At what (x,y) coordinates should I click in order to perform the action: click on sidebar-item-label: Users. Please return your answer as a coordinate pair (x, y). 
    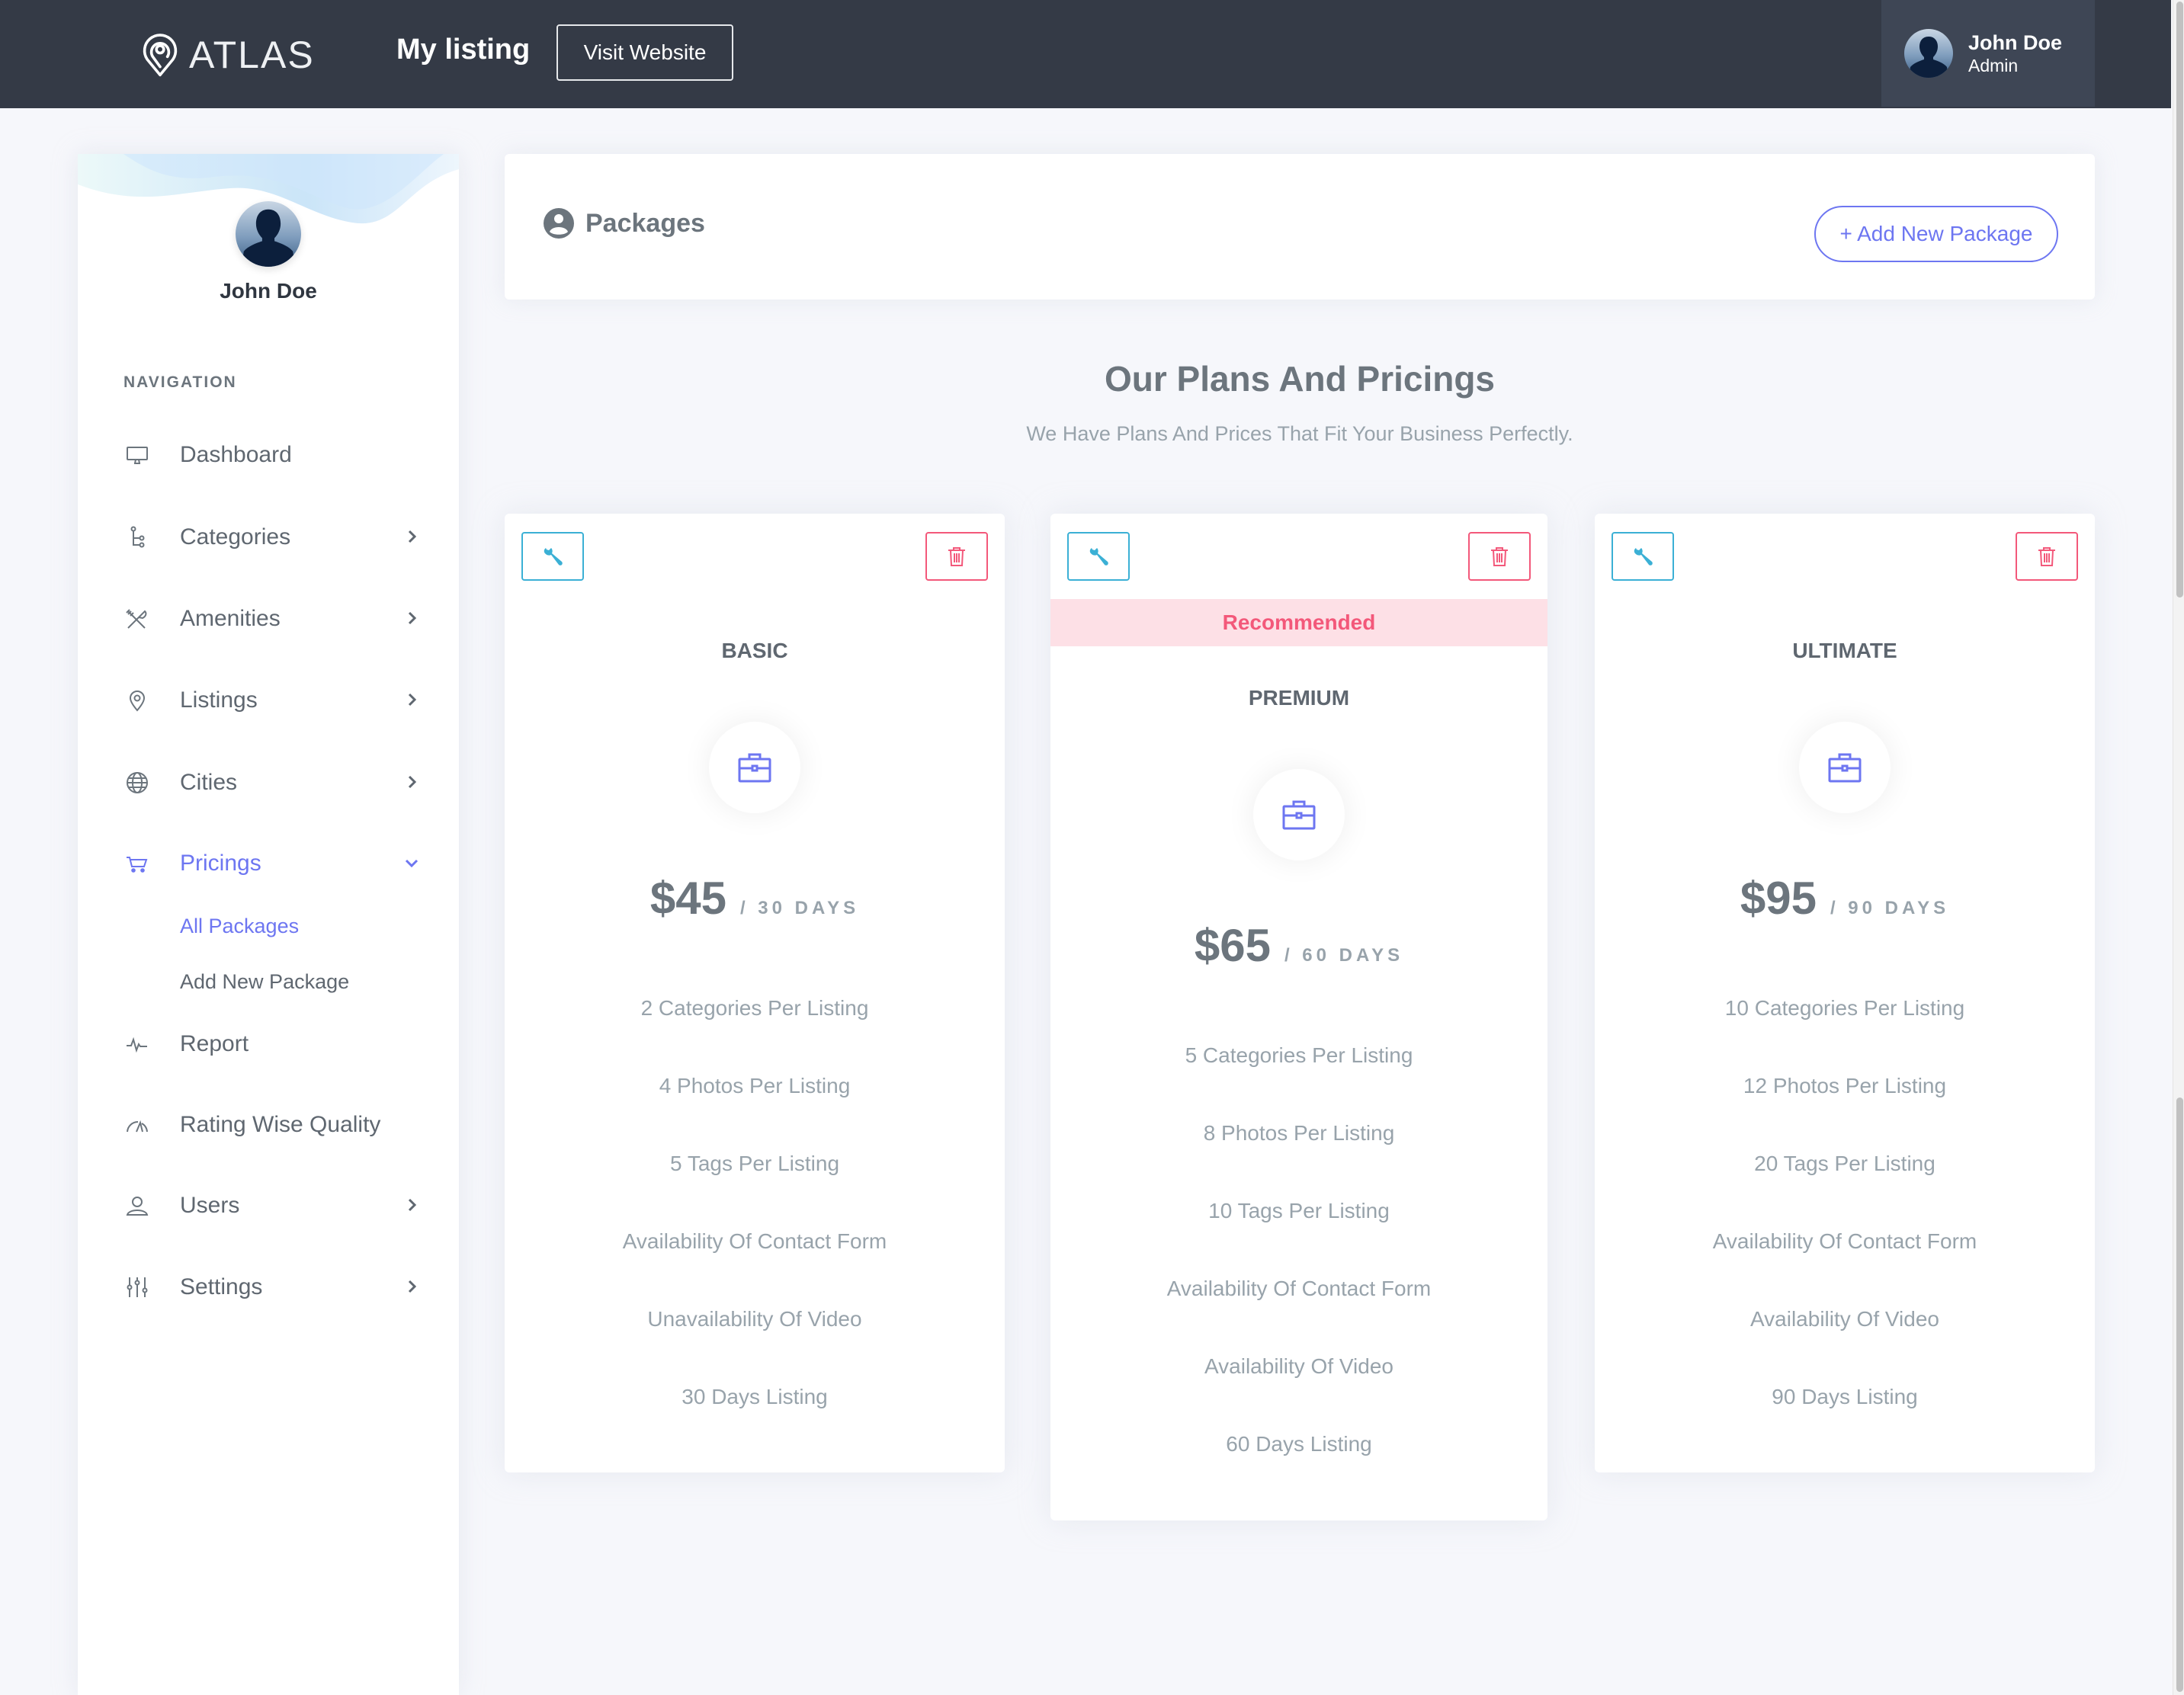
    Looking at the image, I should click on (210, 1205).